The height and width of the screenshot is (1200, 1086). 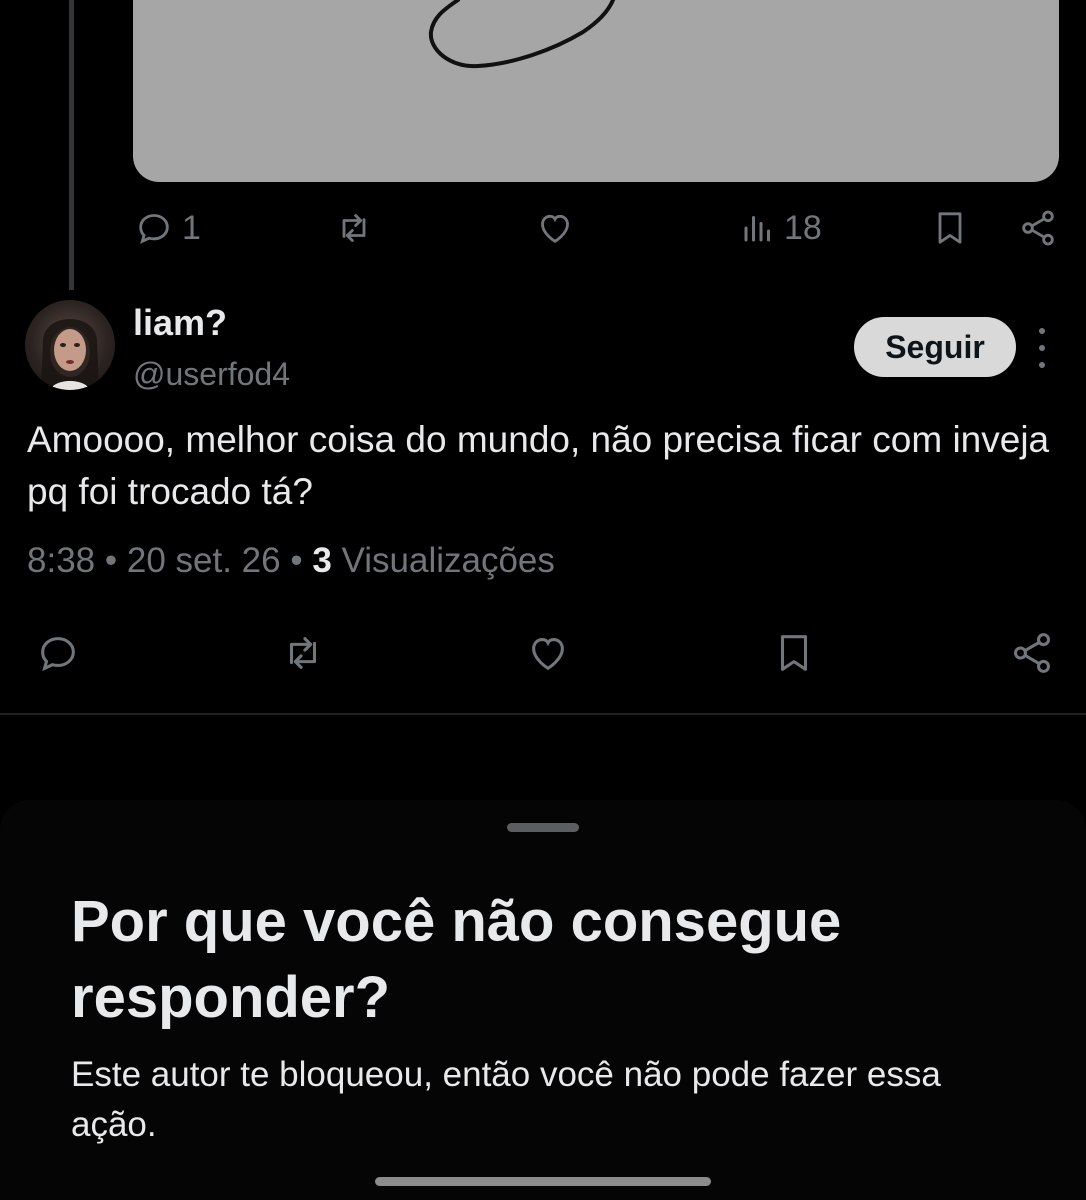 What do you see at coordinates (521, 34) in the screenshot?
I see `sketch-drawing` at bounding box center [521, 34].